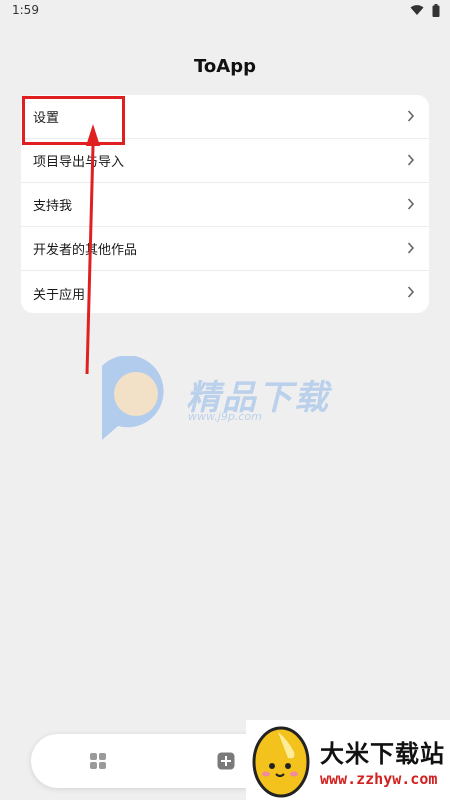  What do you see at coordinates (379, 779) in the screenshot?
I see `watermark-corner-url: www.zzhyw.com` at bounding box center [379, 779].